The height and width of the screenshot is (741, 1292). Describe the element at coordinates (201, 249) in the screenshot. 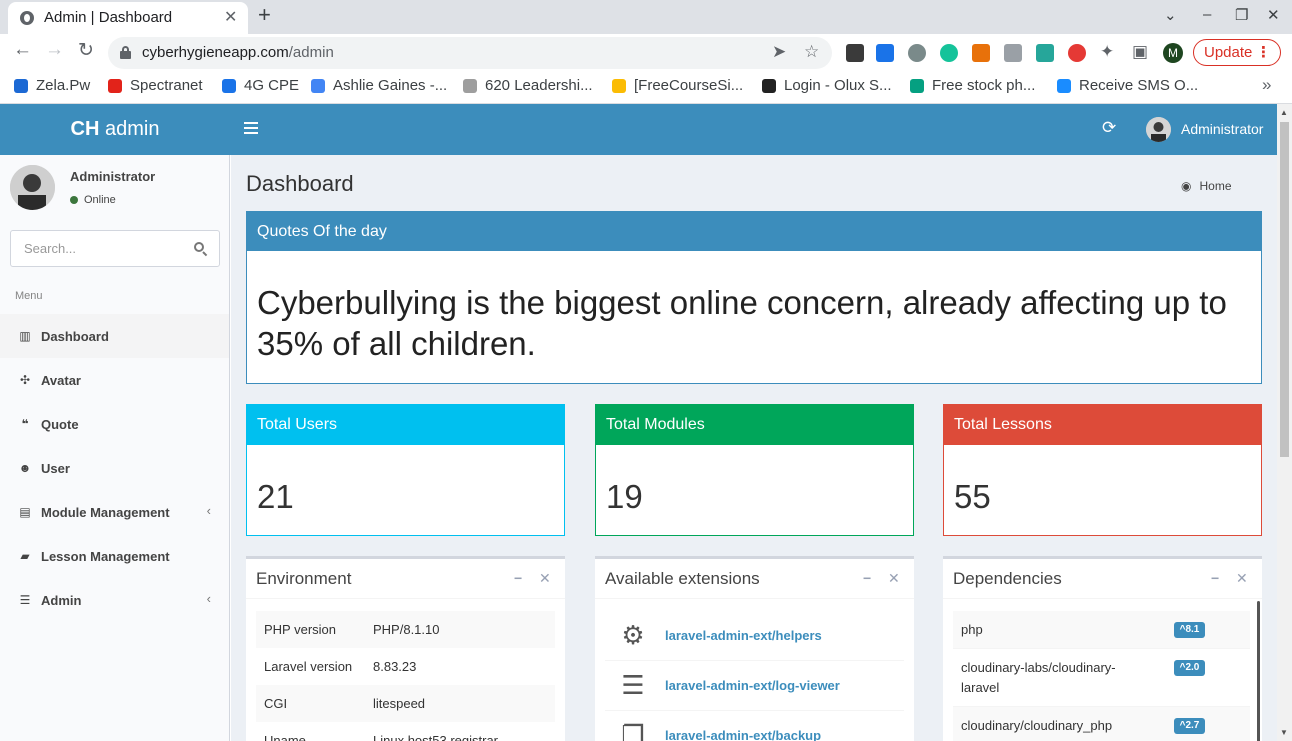

I see `search-icon` at that location.